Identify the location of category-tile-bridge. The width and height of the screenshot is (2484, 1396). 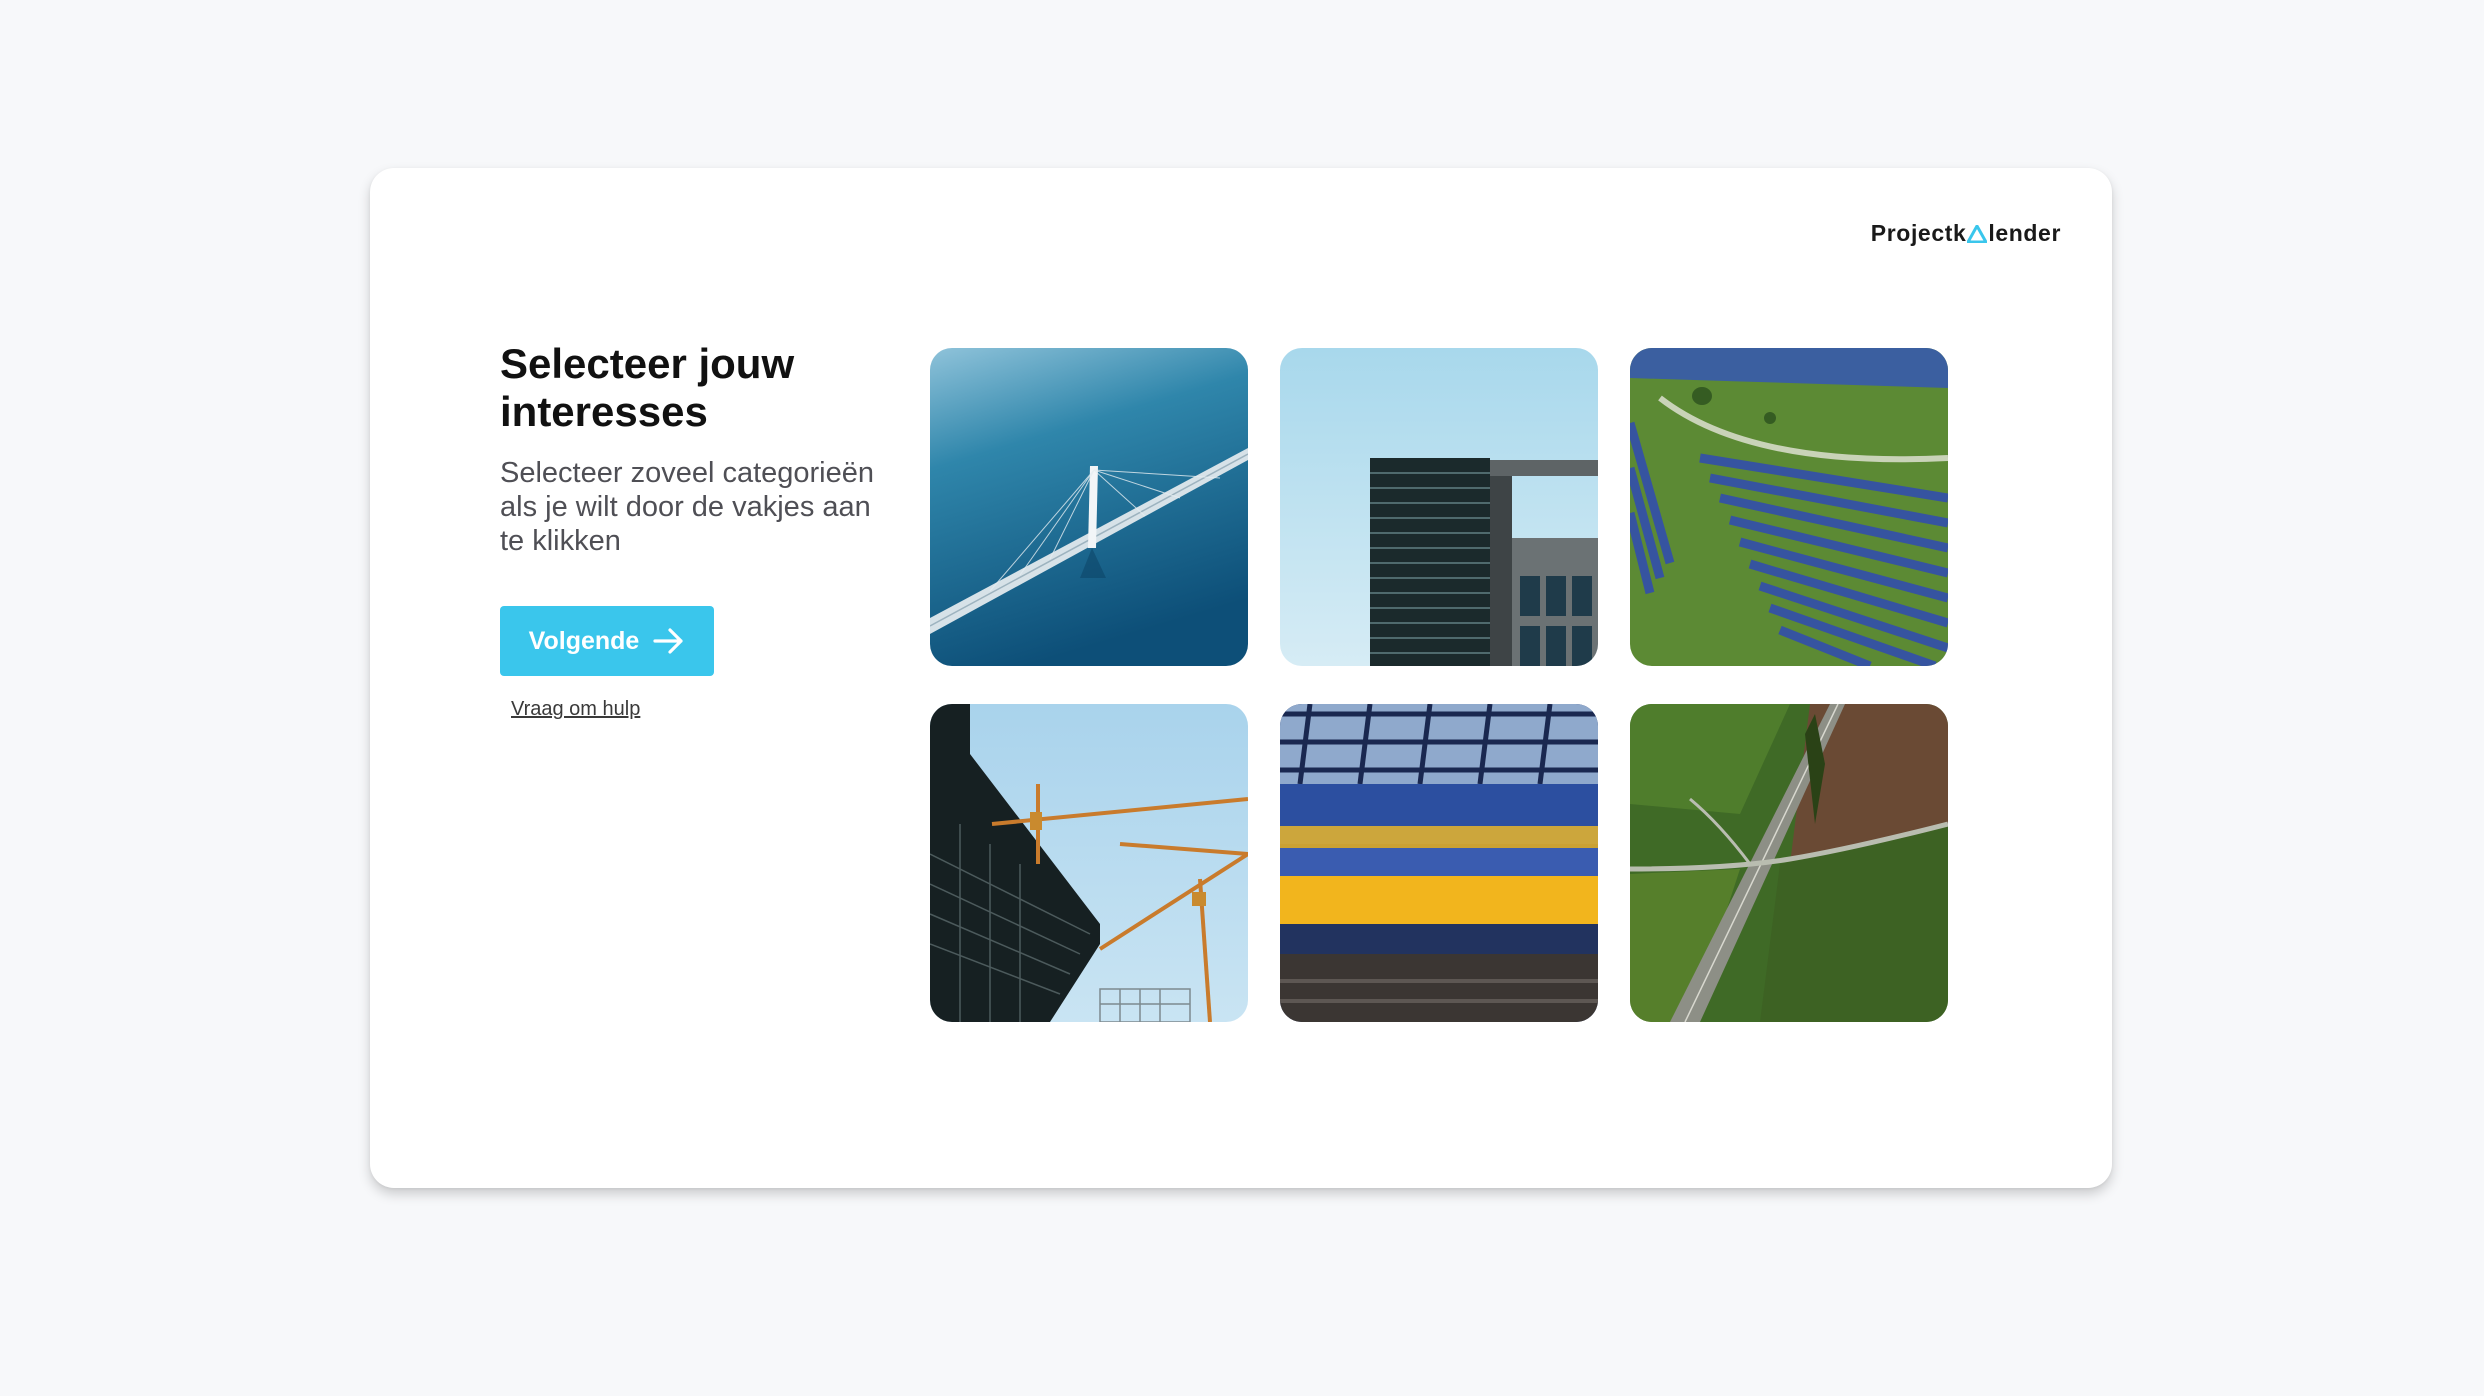
(1089, 507).